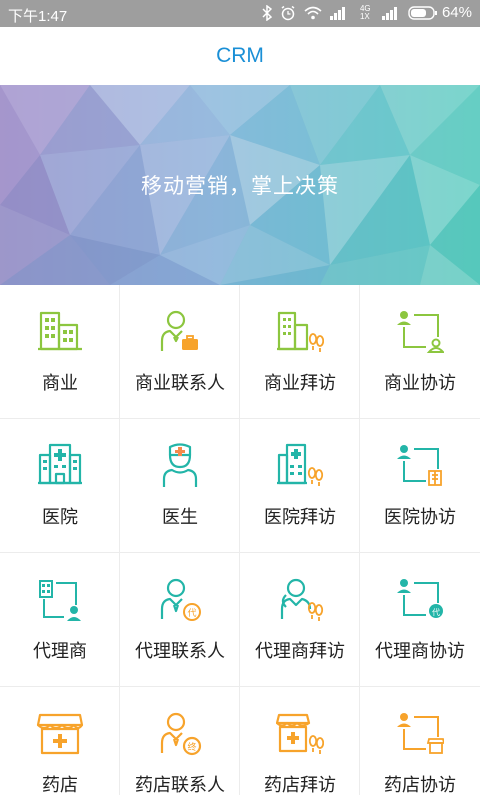 The width and height of the screenshot is (480, 795). What do you see at coordinates (422, 12) in the screenshot?
I see `battery-icon` at bounding box center [422, 12].